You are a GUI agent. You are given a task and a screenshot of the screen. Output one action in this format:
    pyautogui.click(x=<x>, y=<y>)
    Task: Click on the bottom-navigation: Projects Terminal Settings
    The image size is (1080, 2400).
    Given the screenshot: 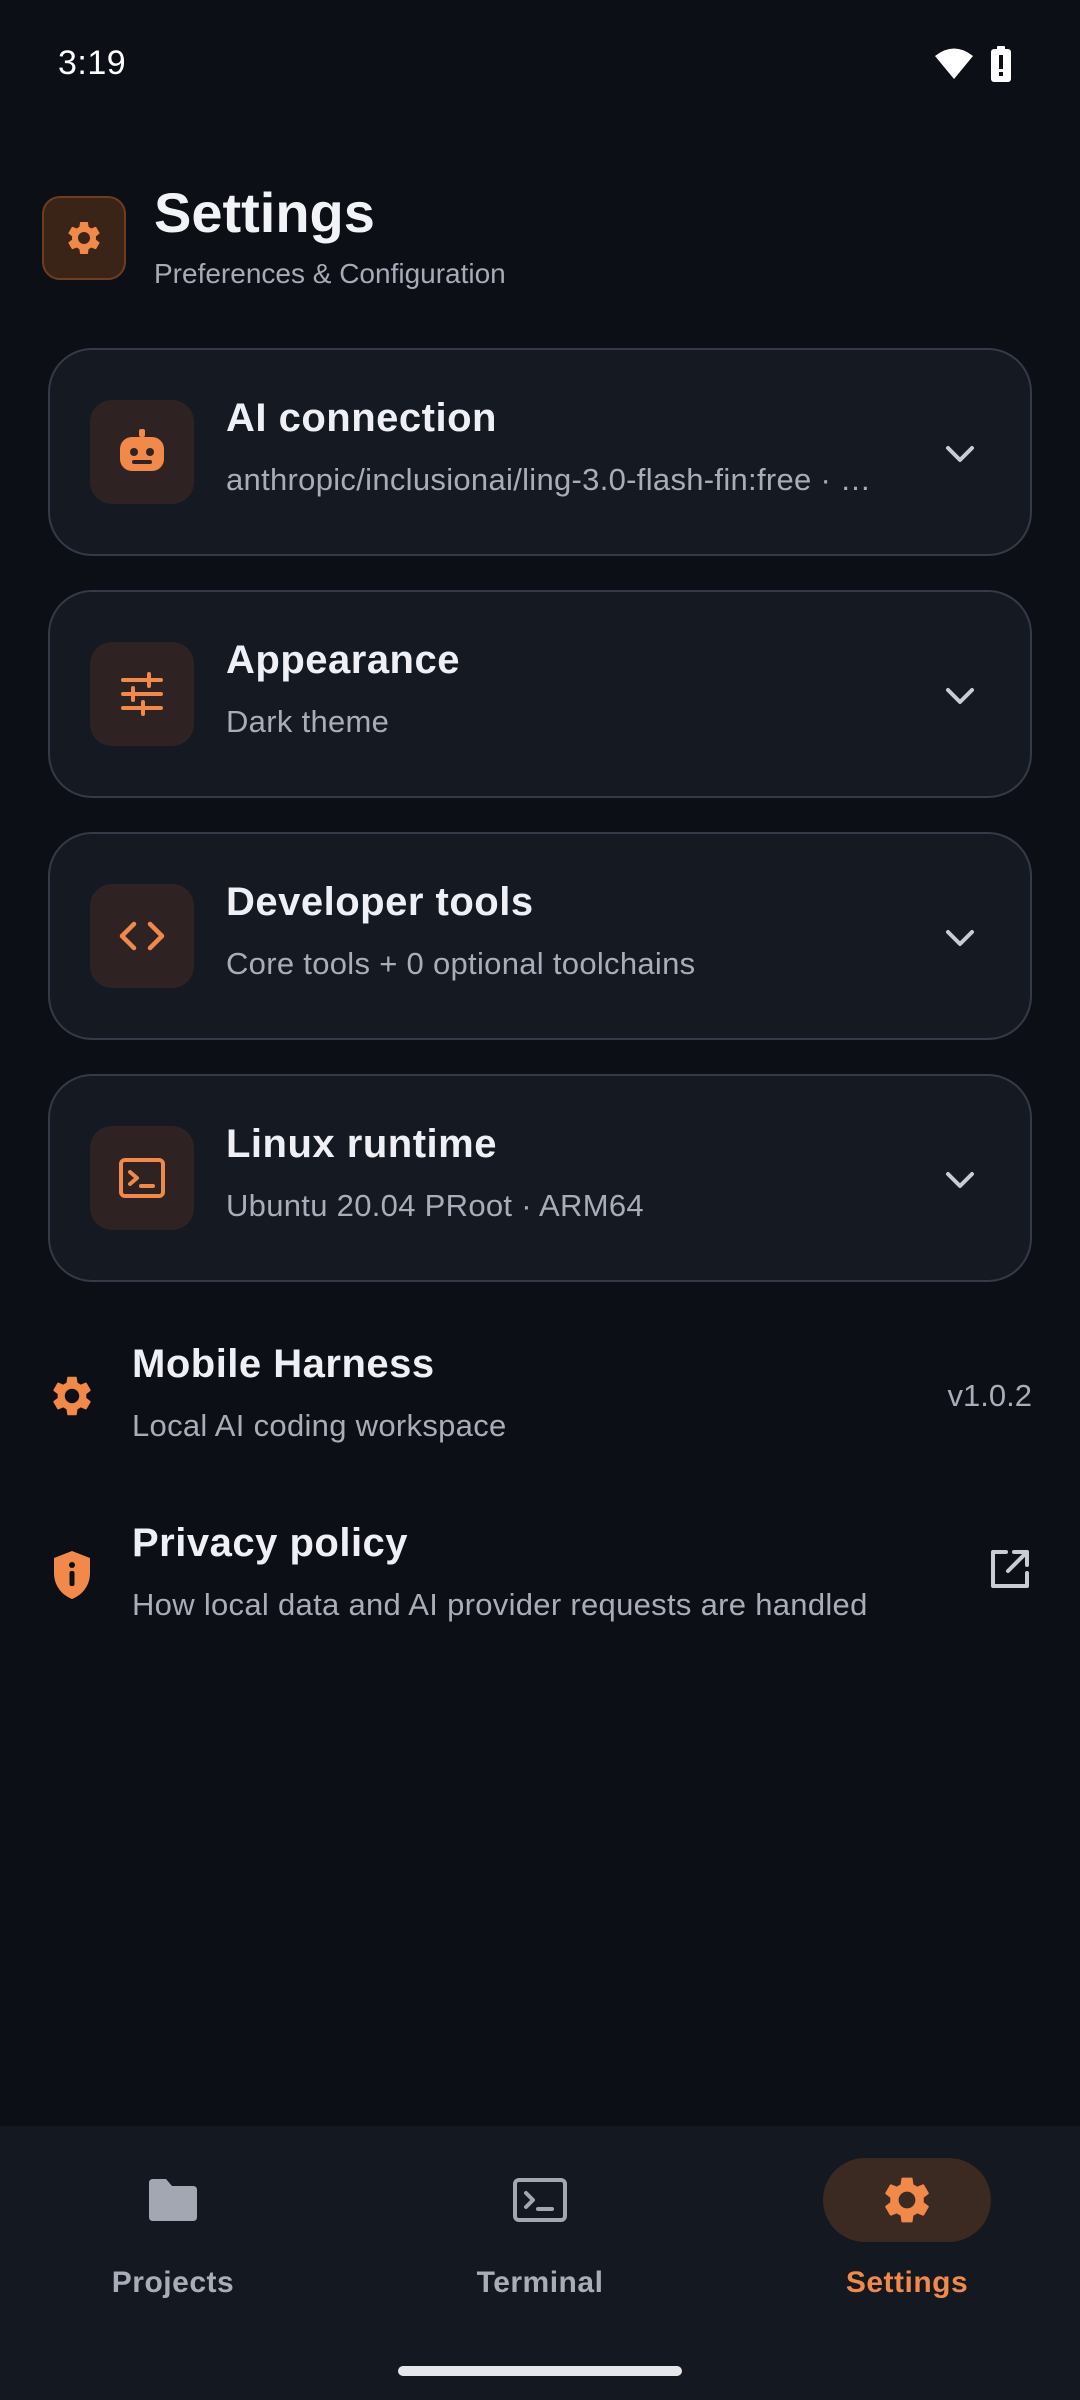 What is the action you would take?
    pyautogui.click(x=540, y=2263)
    